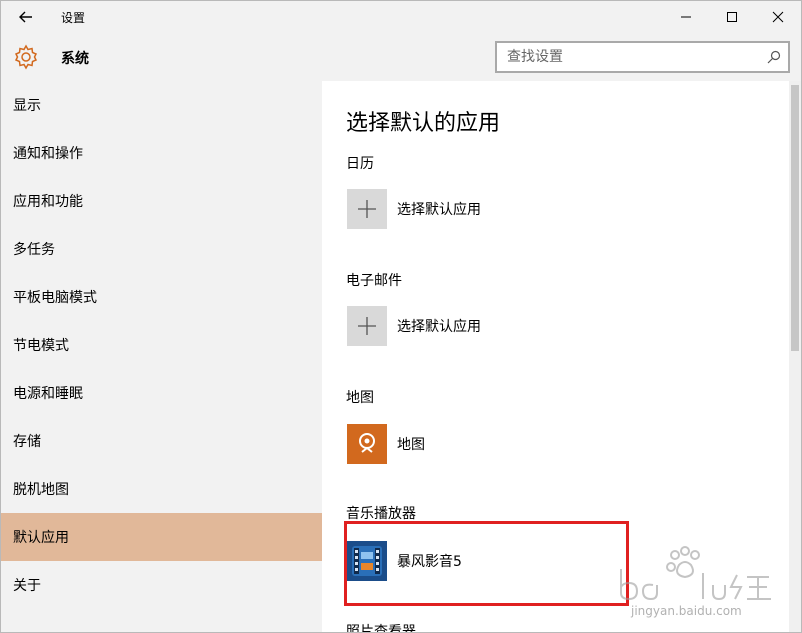 This screenshot has height=633, width=802. Describe the element at coordinates (41, 346) in the screenshot. I see `sidebar-item-label: 节电模式` at that location.